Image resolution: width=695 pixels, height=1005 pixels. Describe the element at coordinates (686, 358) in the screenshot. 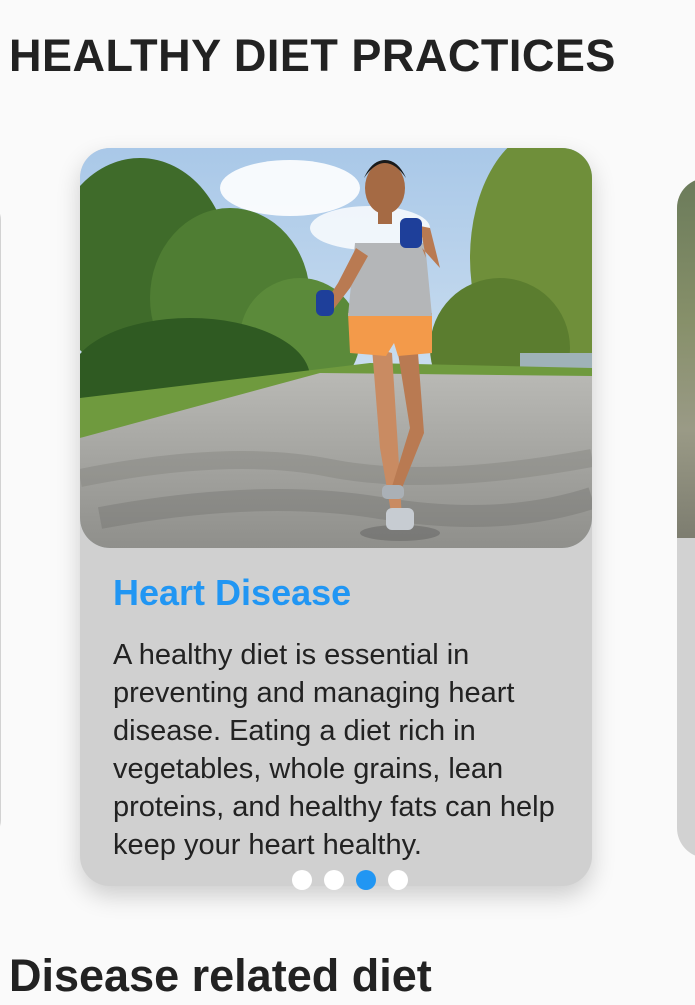

I see `next-card-image` at that location.